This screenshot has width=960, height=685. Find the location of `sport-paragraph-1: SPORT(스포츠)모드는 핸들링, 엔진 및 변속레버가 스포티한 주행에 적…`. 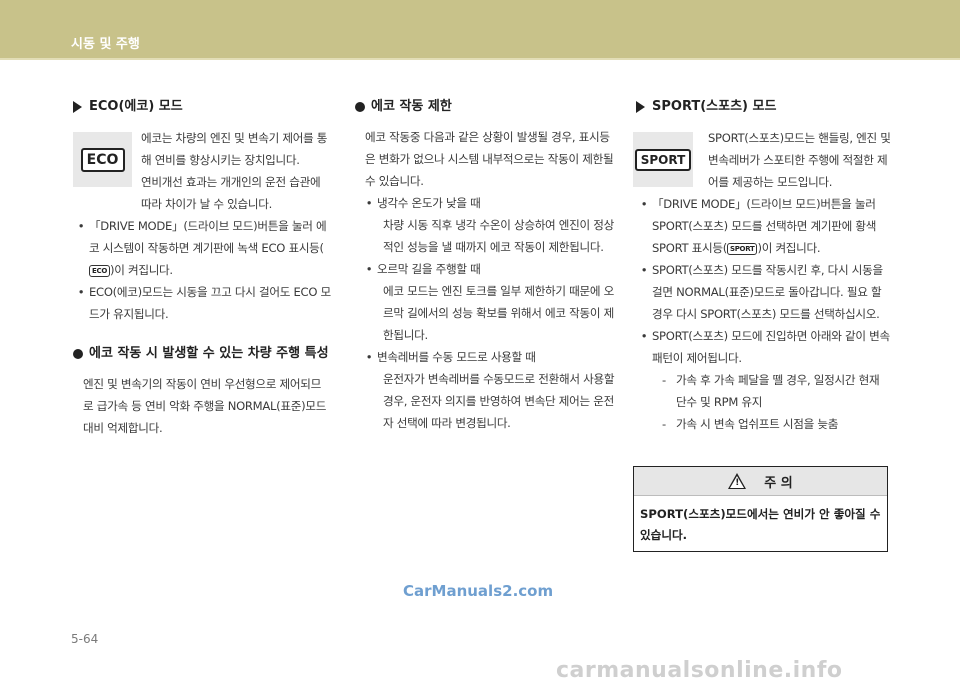

sport-paragraph-1: SPORT(스포츠)모드는 핸들링, 엔진 및 변속레버가 스포티한 주행에 적… is located at coordinates (799, 160).